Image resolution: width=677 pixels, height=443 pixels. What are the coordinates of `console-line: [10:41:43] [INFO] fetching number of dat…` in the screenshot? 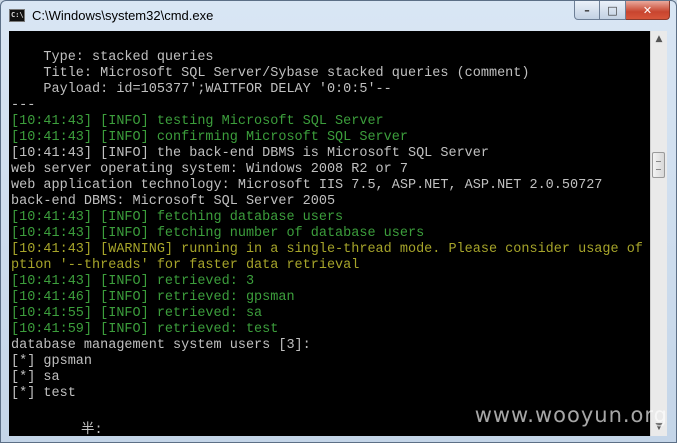 It's located at (218, 233).